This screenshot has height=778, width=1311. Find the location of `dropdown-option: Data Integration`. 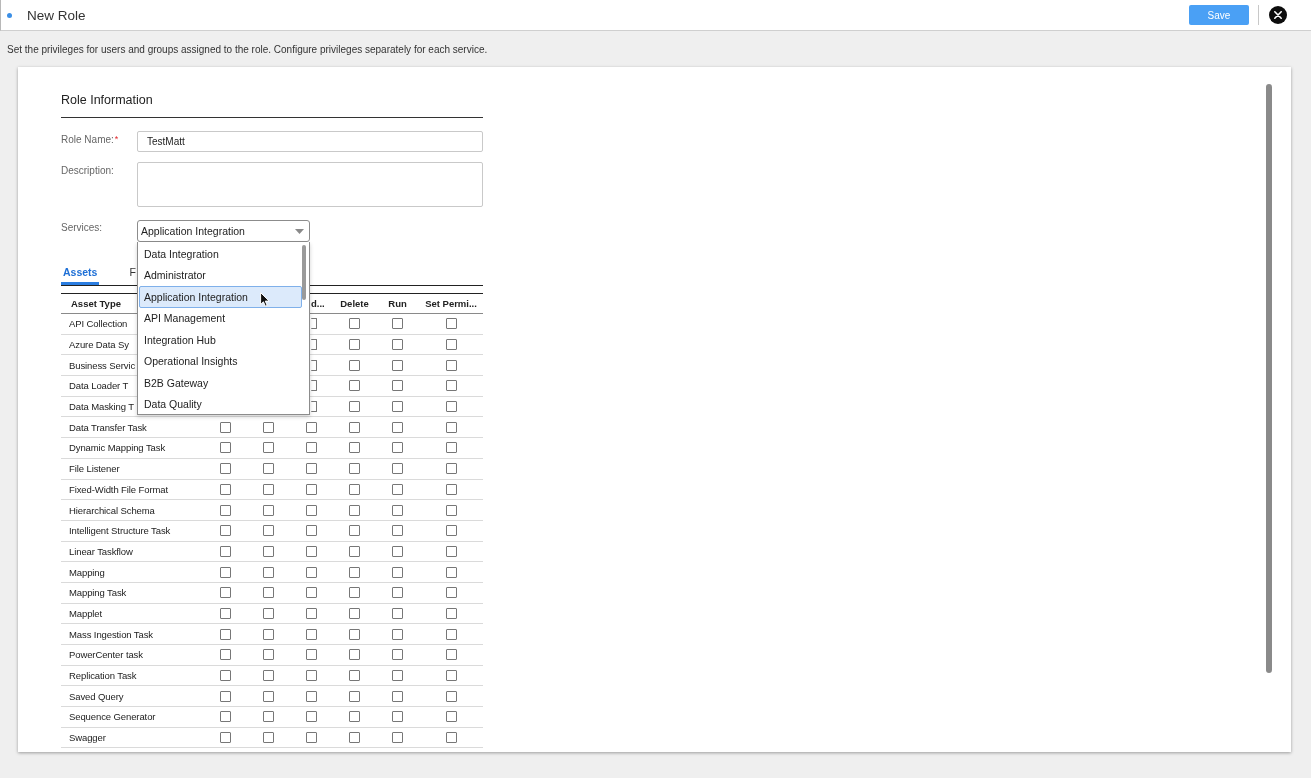

dropdown-option: Data Integration is located at coordinates (220, 254).